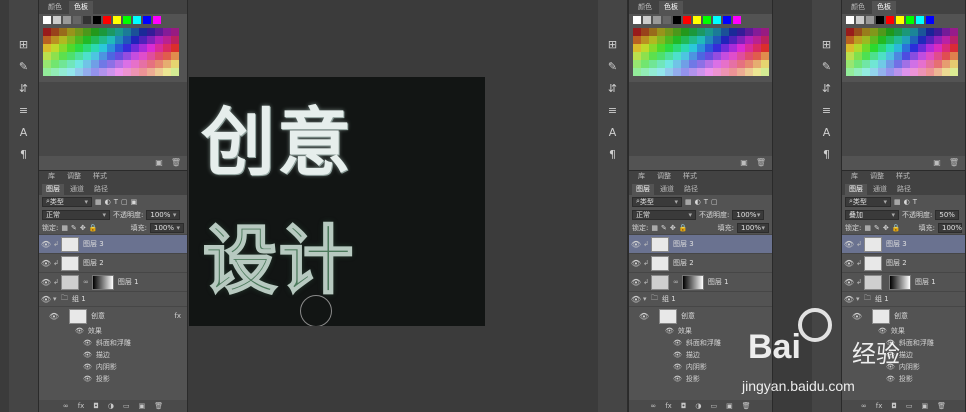 This screenshot has width=966, height=412. I want to click on shape-filter-icon: ▢, so click(714, 202).